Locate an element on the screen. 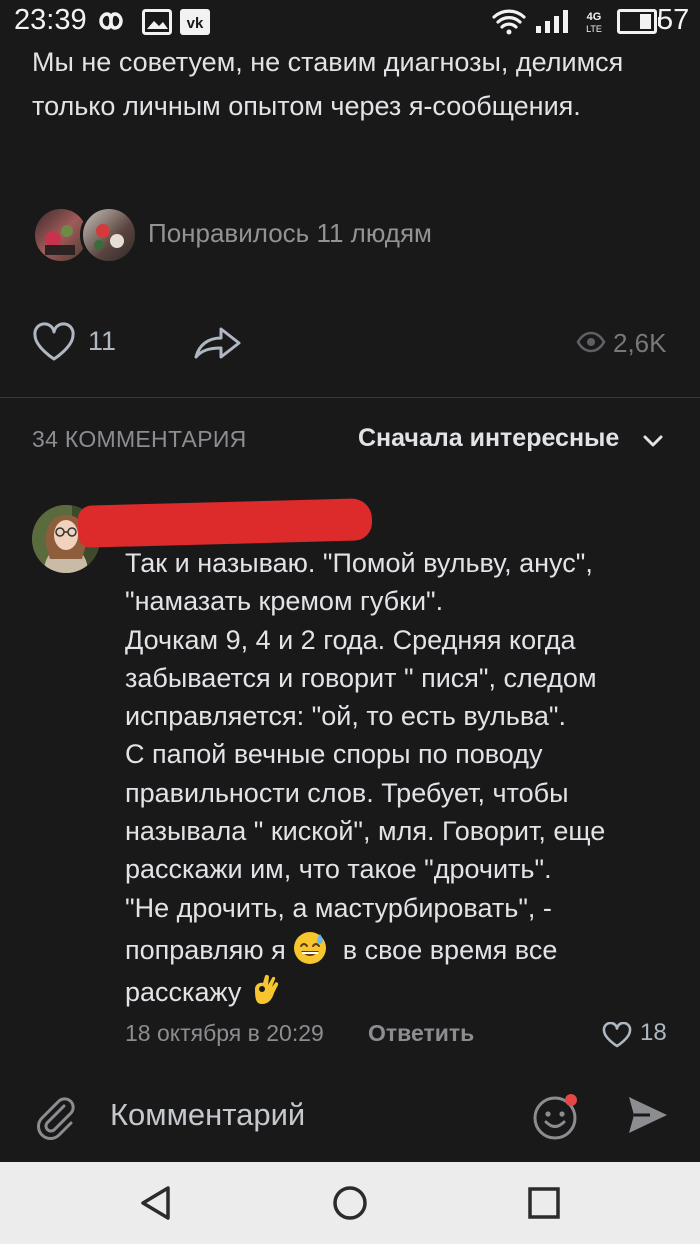 This screenshot has width=700, height=1244. signal-icon is located at coordinates (552, 21).